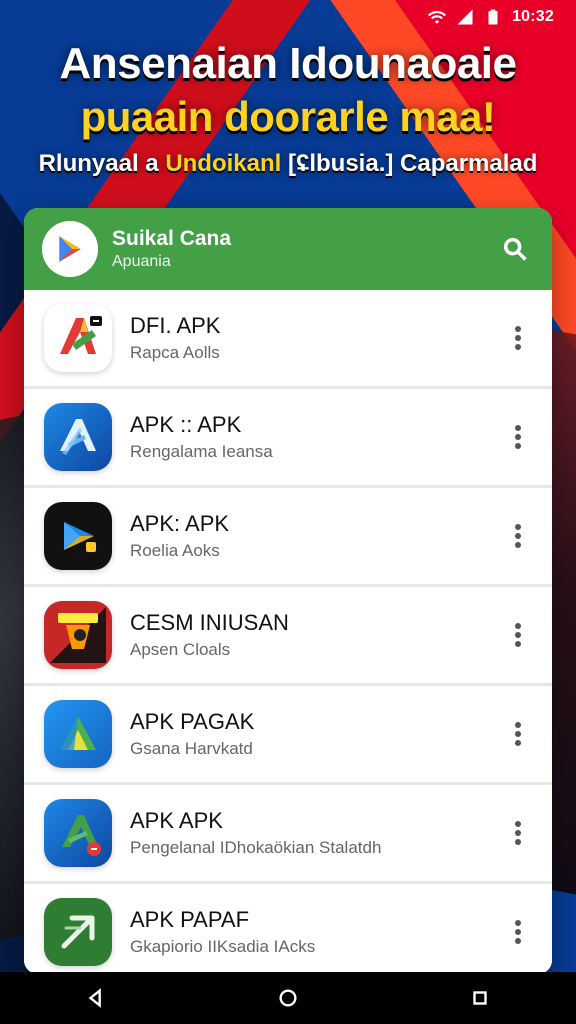 The width and height of the screenshot is (576, 1024). What do you see at coordinates (312, 536) in the screenshot?
I see `app-meta: APK: APK Roelia Aoks` at bounding box center [312, 536].